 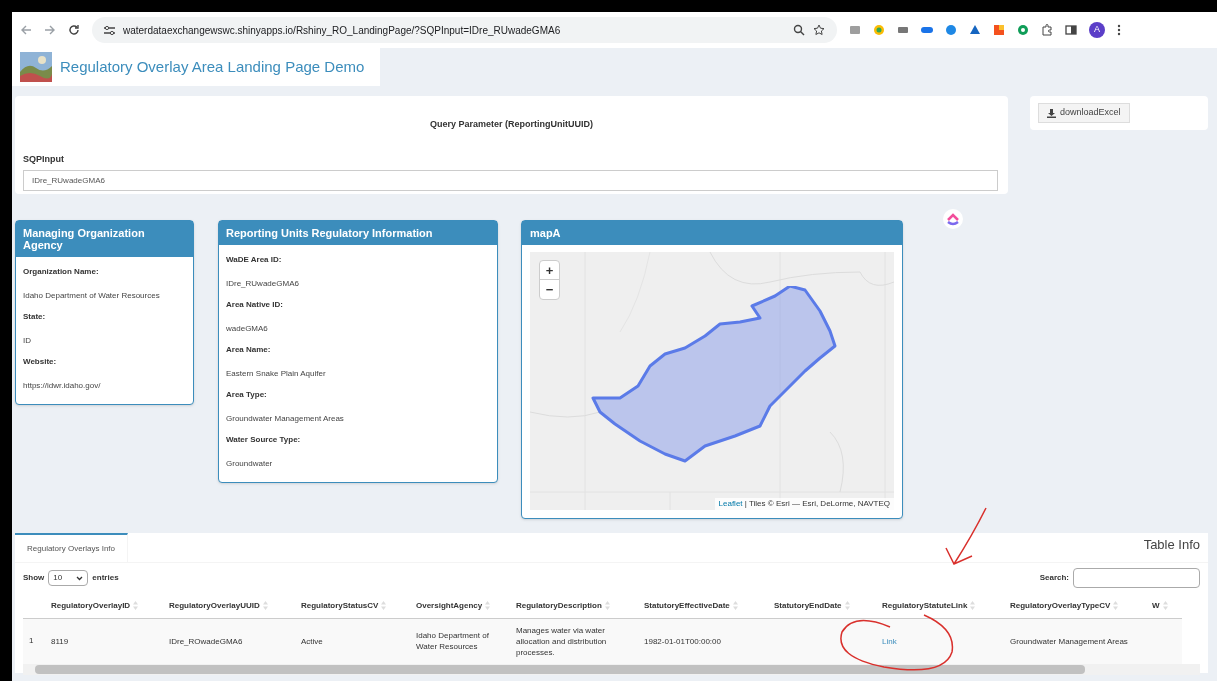 What do you see at coordinates (312, 641) in the screenshot?
I see `table-cell: Active` at bounding box center [312, 641].